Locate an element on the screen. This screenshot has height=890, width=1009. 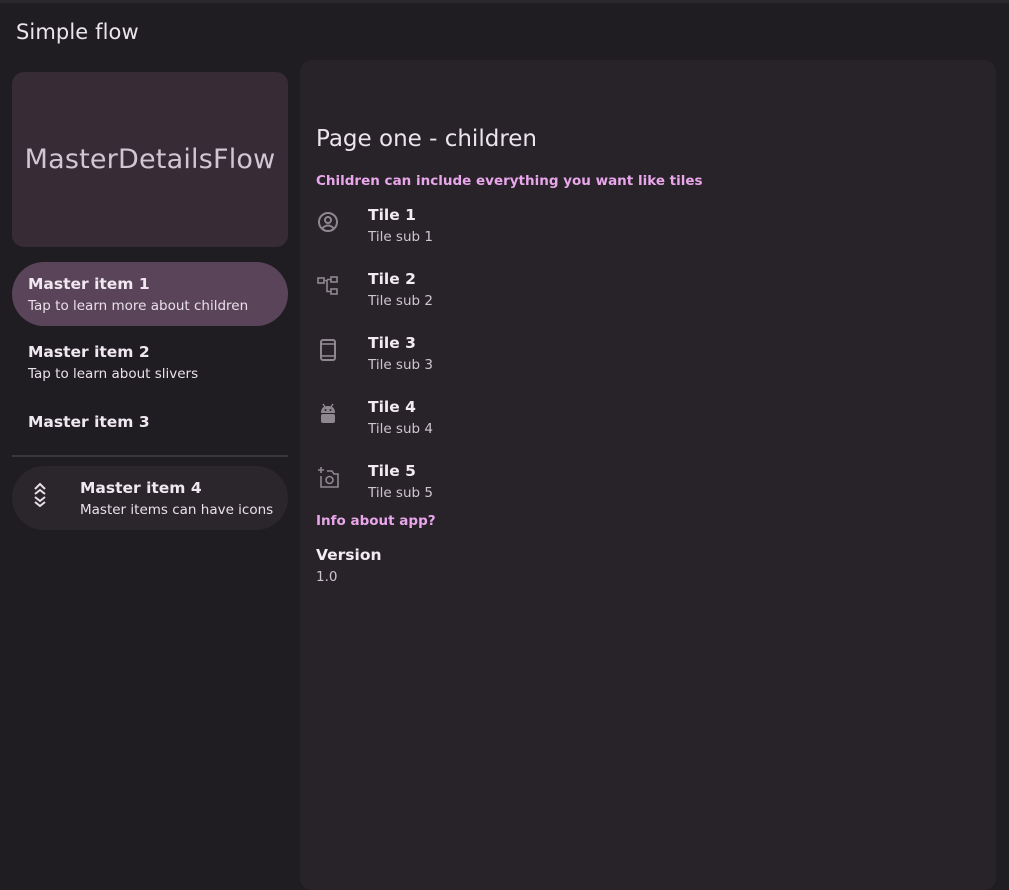
section-label-info: Info about app? is located at coordinates (376, 521).